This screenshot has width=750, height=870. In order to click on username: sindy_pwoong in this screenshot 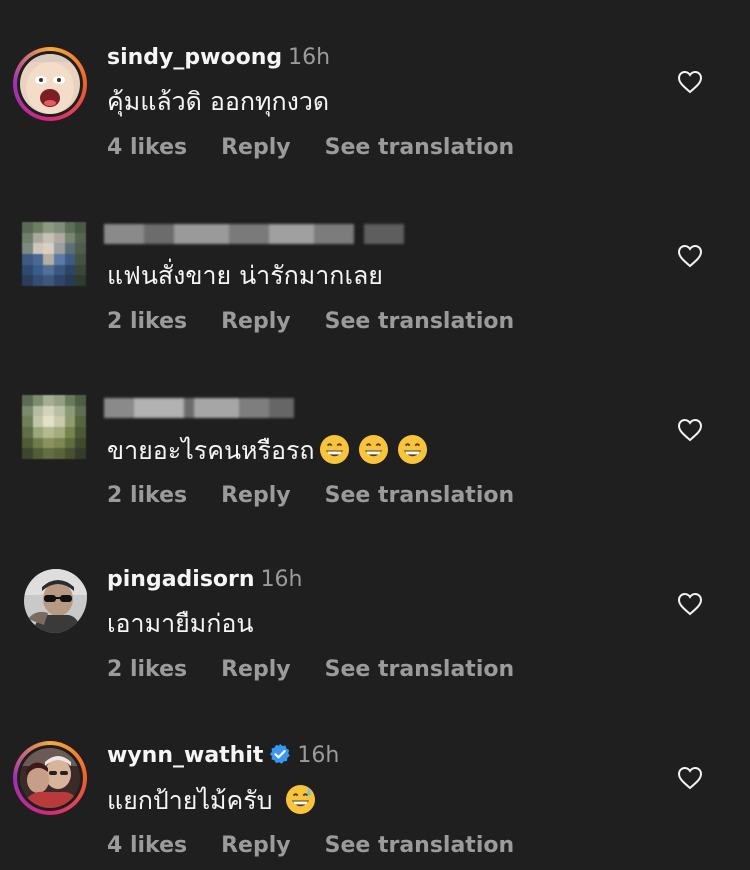, I will do `click(194, 57)`.